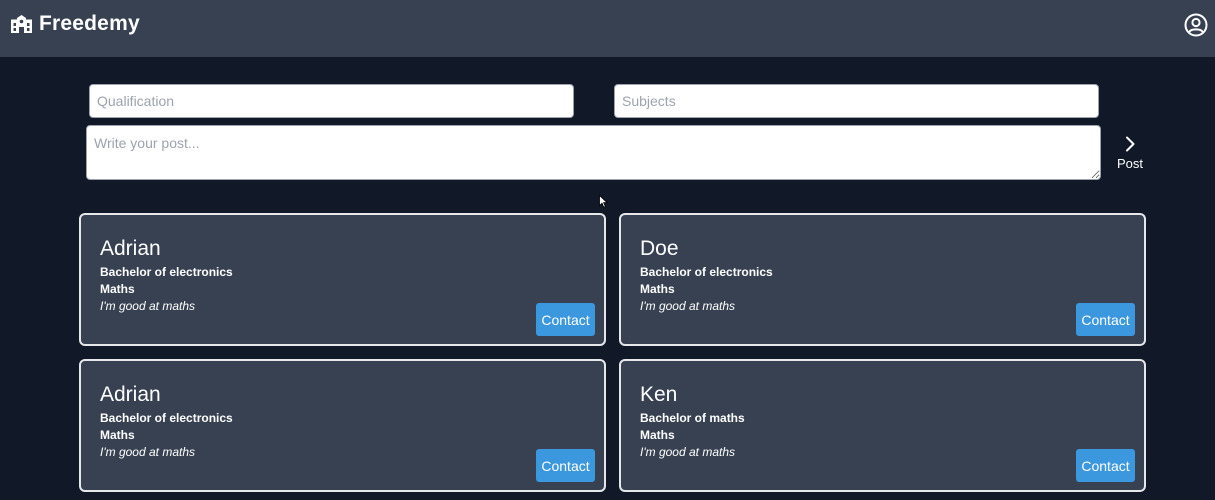 Image resolution: width=1215 pixels, height=500 pixels. Describe the element at coordinates (603, 201) in the screenshot. I see `mouse-cursor-icon` at that location.